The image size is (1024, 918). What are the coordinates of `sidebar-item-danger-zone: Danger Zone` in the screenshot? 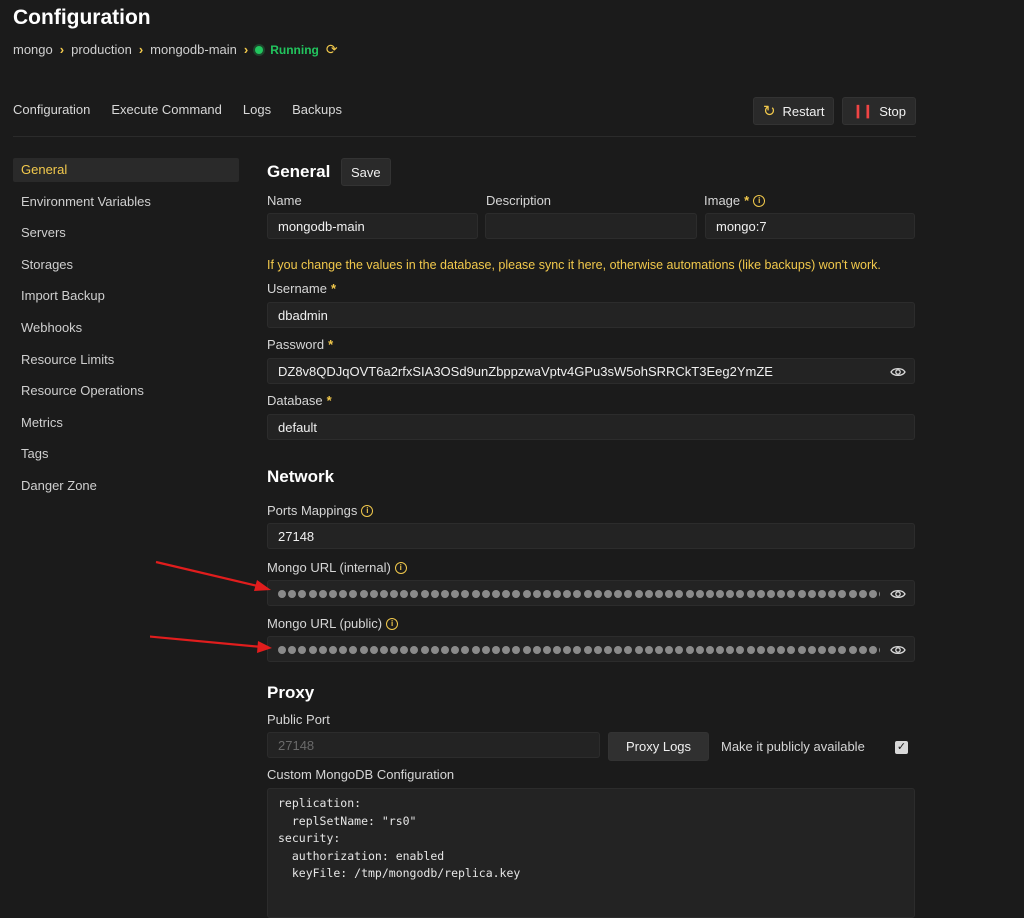 It's located at (126, 486).